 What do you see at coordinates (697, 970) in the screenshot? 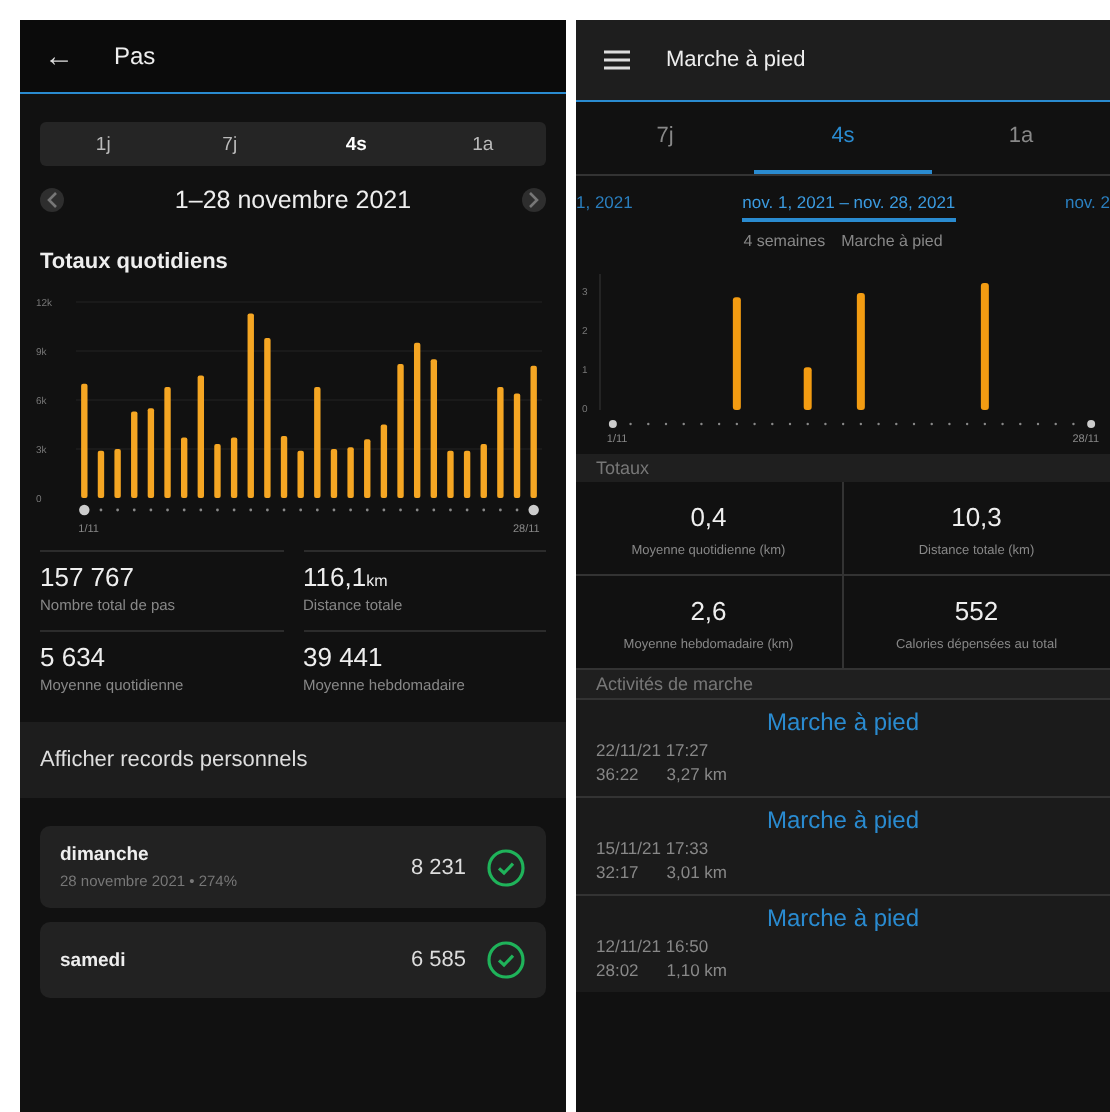
I see `activity-distance: 1,10 km` at bounding box center [697, 970].